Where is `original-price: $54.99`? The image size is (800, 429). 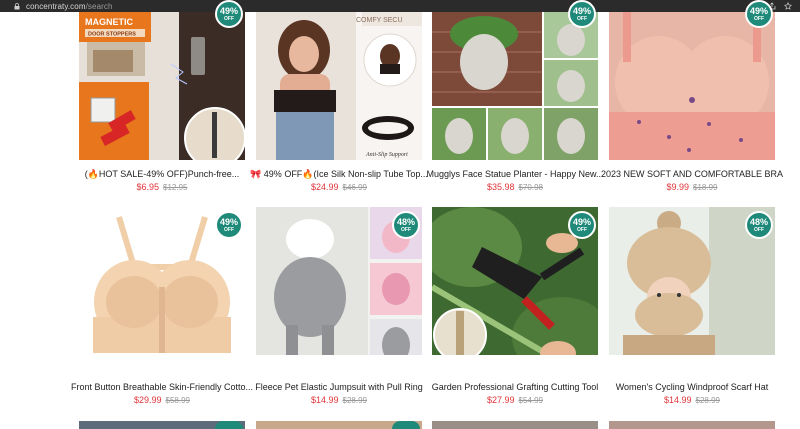
original-price: $54.99 is located at coordinates (530, 400).